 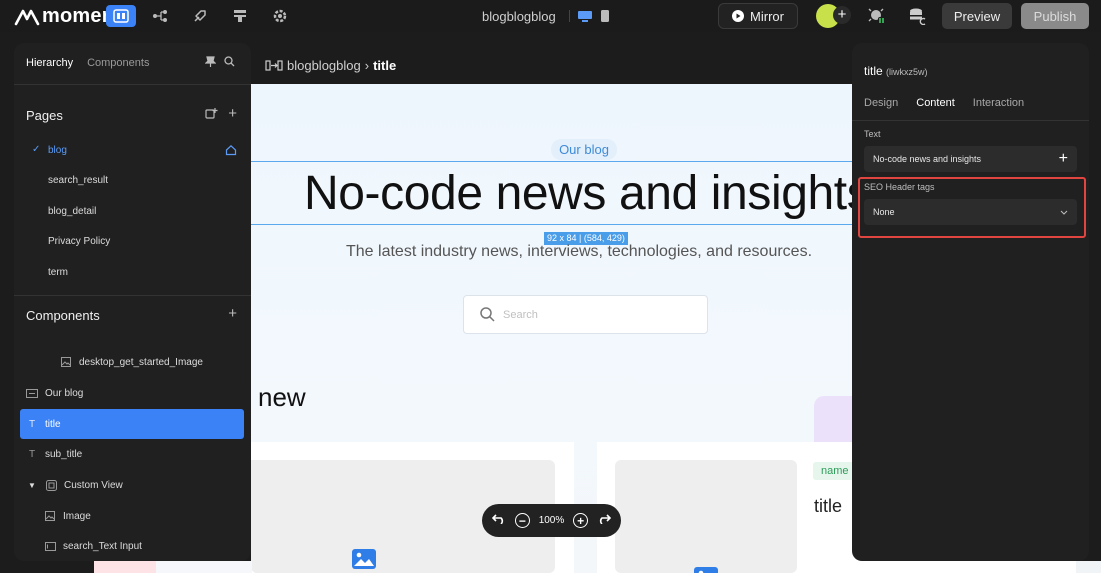 What do you see at coordinates (32, 485) in the screenshot?
I see `caret-down-icon: ▼` at bounding box center [32, 485].